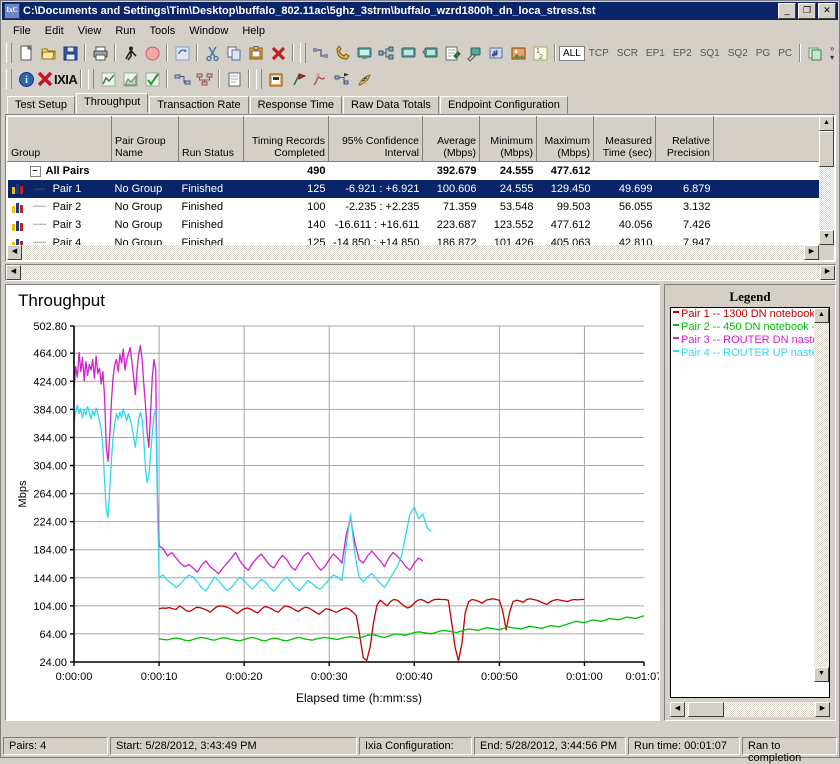 Image resolution: width=840 pixels, height=764 pixels. Describe the element at coordinates (826, 123) in the screenshot. I see `scroll-up-arrow-icon: ▲` at that location.